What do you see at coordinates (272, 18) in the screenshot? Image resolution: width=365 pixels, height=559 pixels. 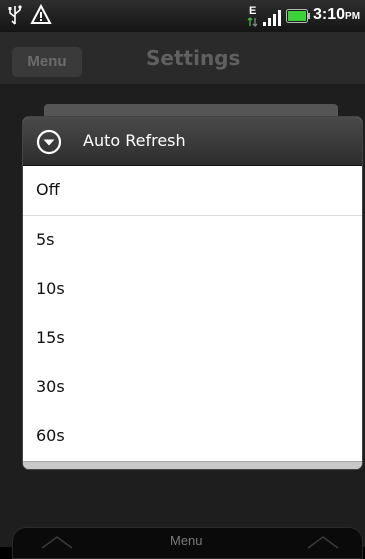 I see `signal-icon` at bounding box center [272, 18].